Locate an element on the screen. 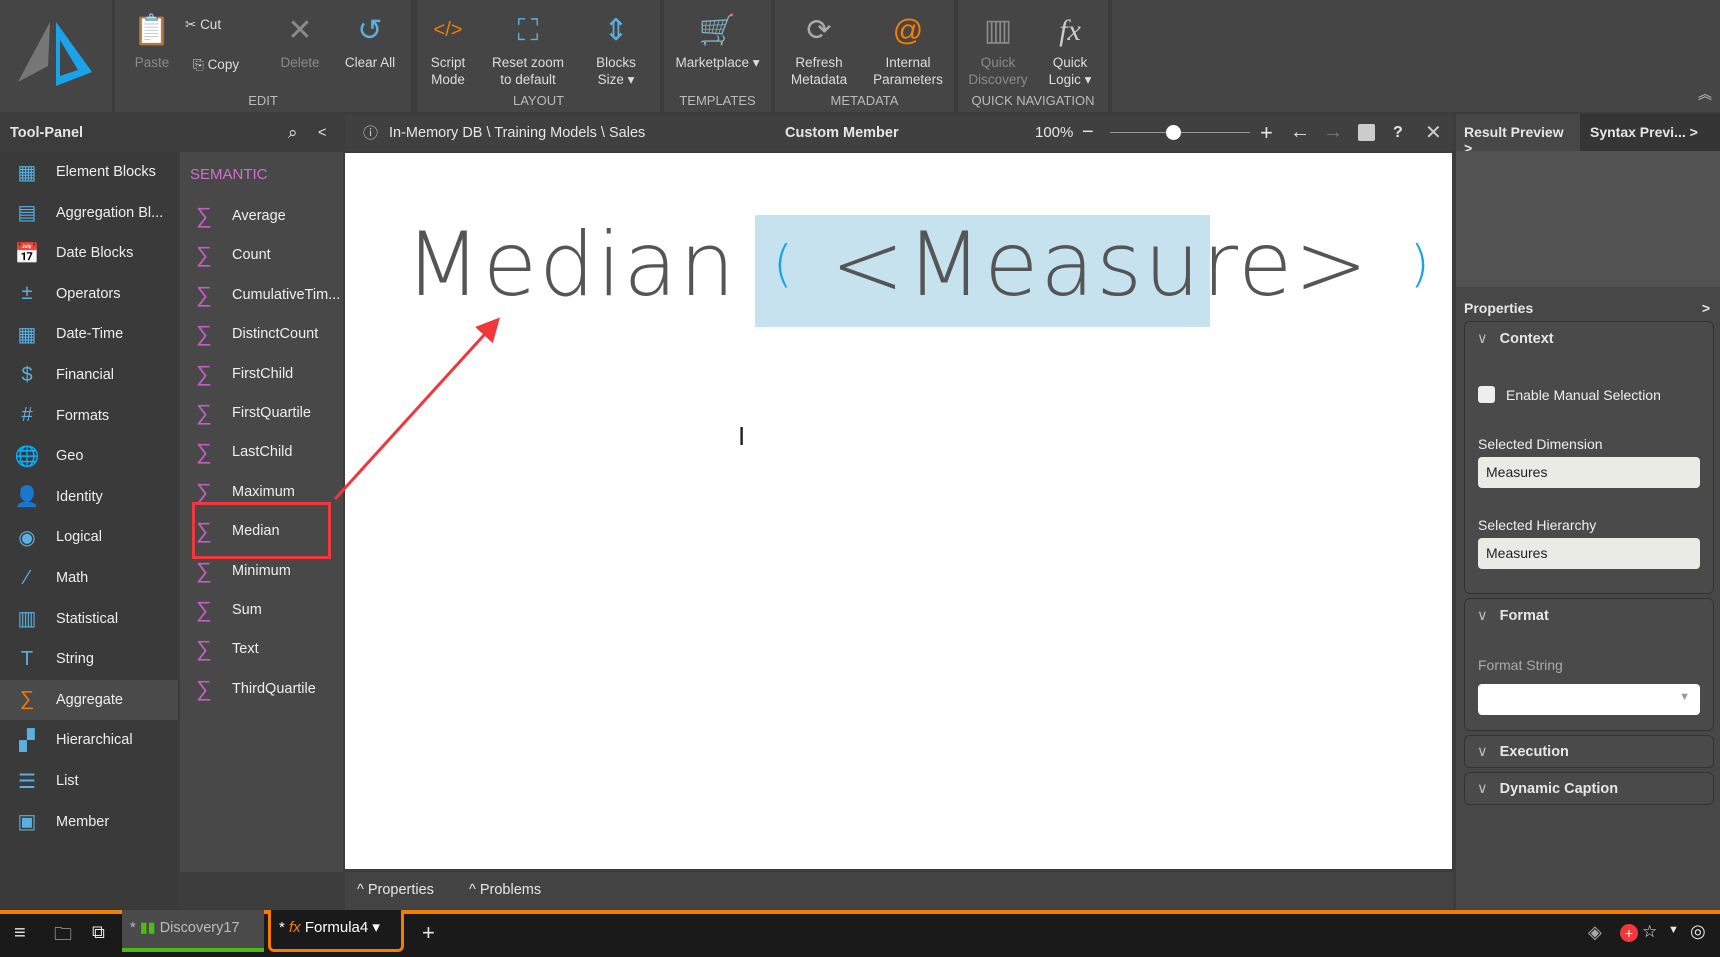 The image size is (1720, 957). semantic-item-firstchild: ∑ FirstChild is located at coordinates (261, 374).